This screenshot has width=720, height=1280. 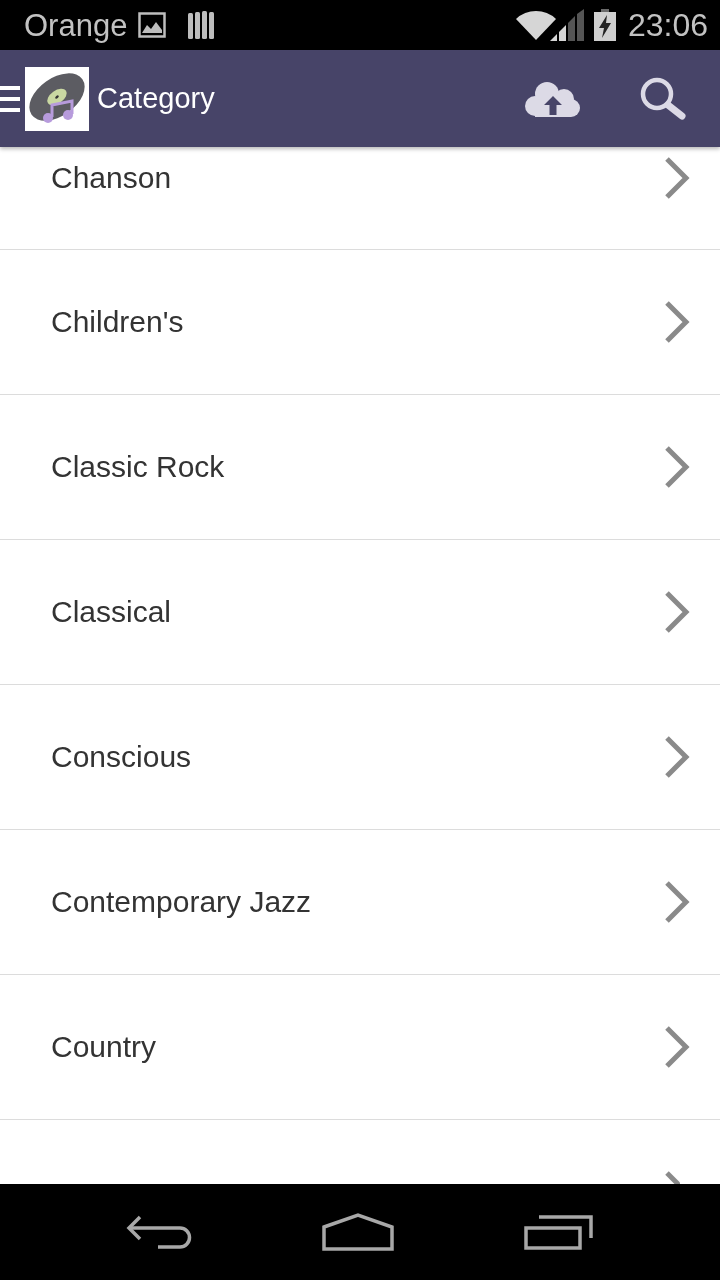 What do you see at coordinates (57, 98) in the screenshot?
I see `vinyl-record-icon` at bounding box center [57, 98].